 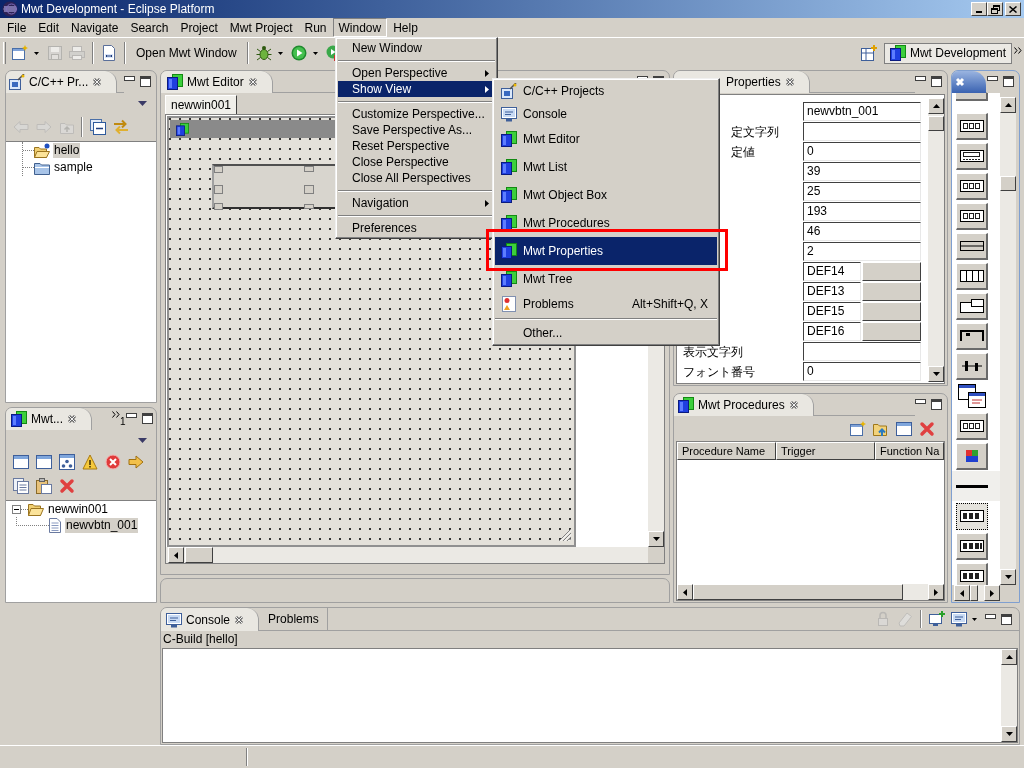 I want to click on menu-item: Mwt Editor, so click(x=606, y=139).